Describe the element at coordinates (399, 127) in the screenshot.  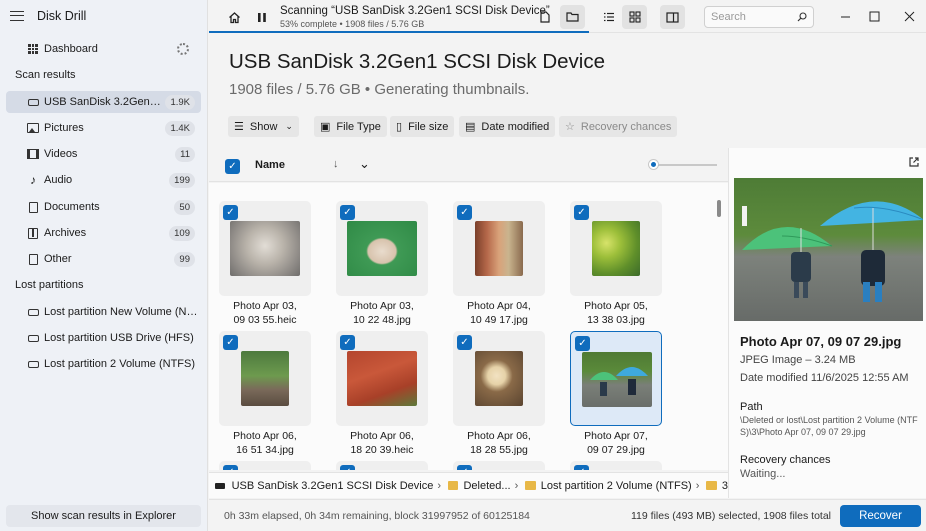
I see `file-icon: ▯` at that location.